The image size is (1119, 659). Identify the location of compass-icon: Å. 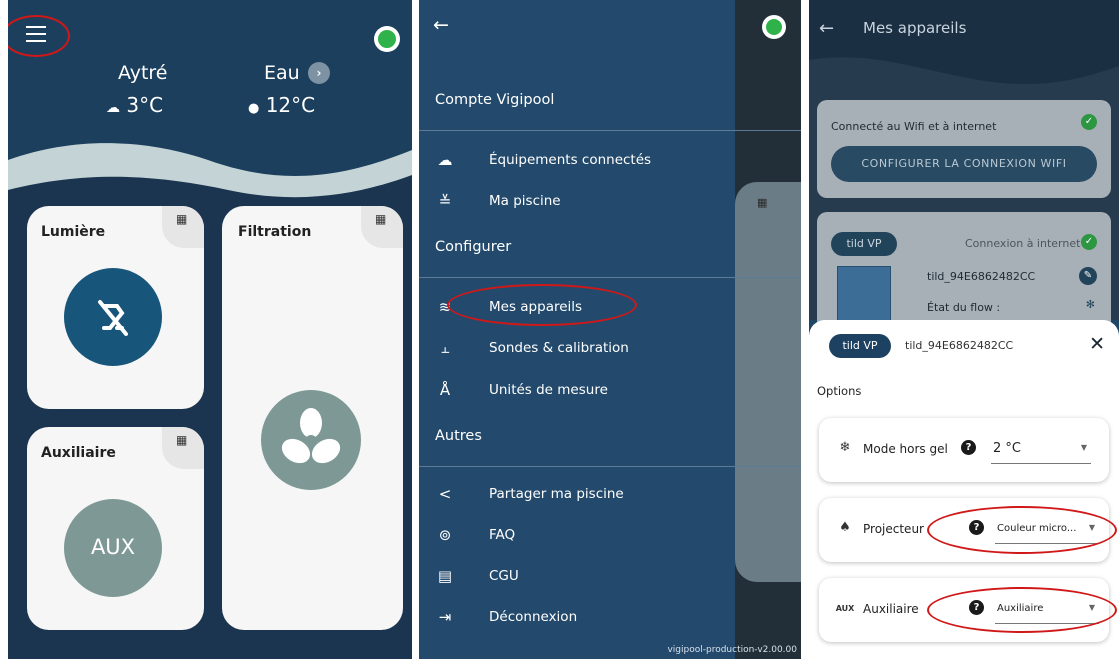
(445, 390).